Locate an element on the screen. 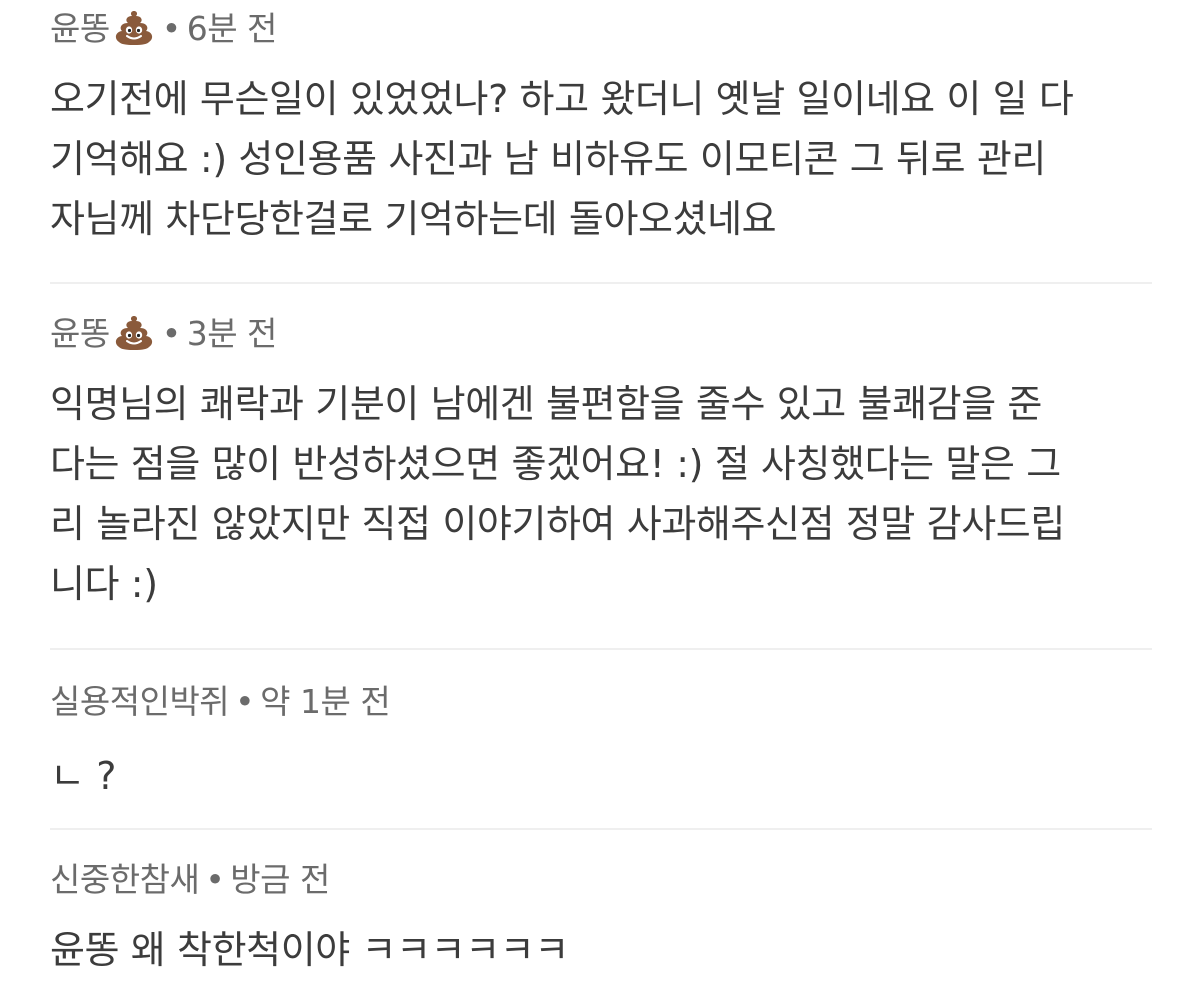  comment-body-line: 자님께 차단당한걸로 기억하는데 돌아오셨네요 is located at coordinates (413, 219).